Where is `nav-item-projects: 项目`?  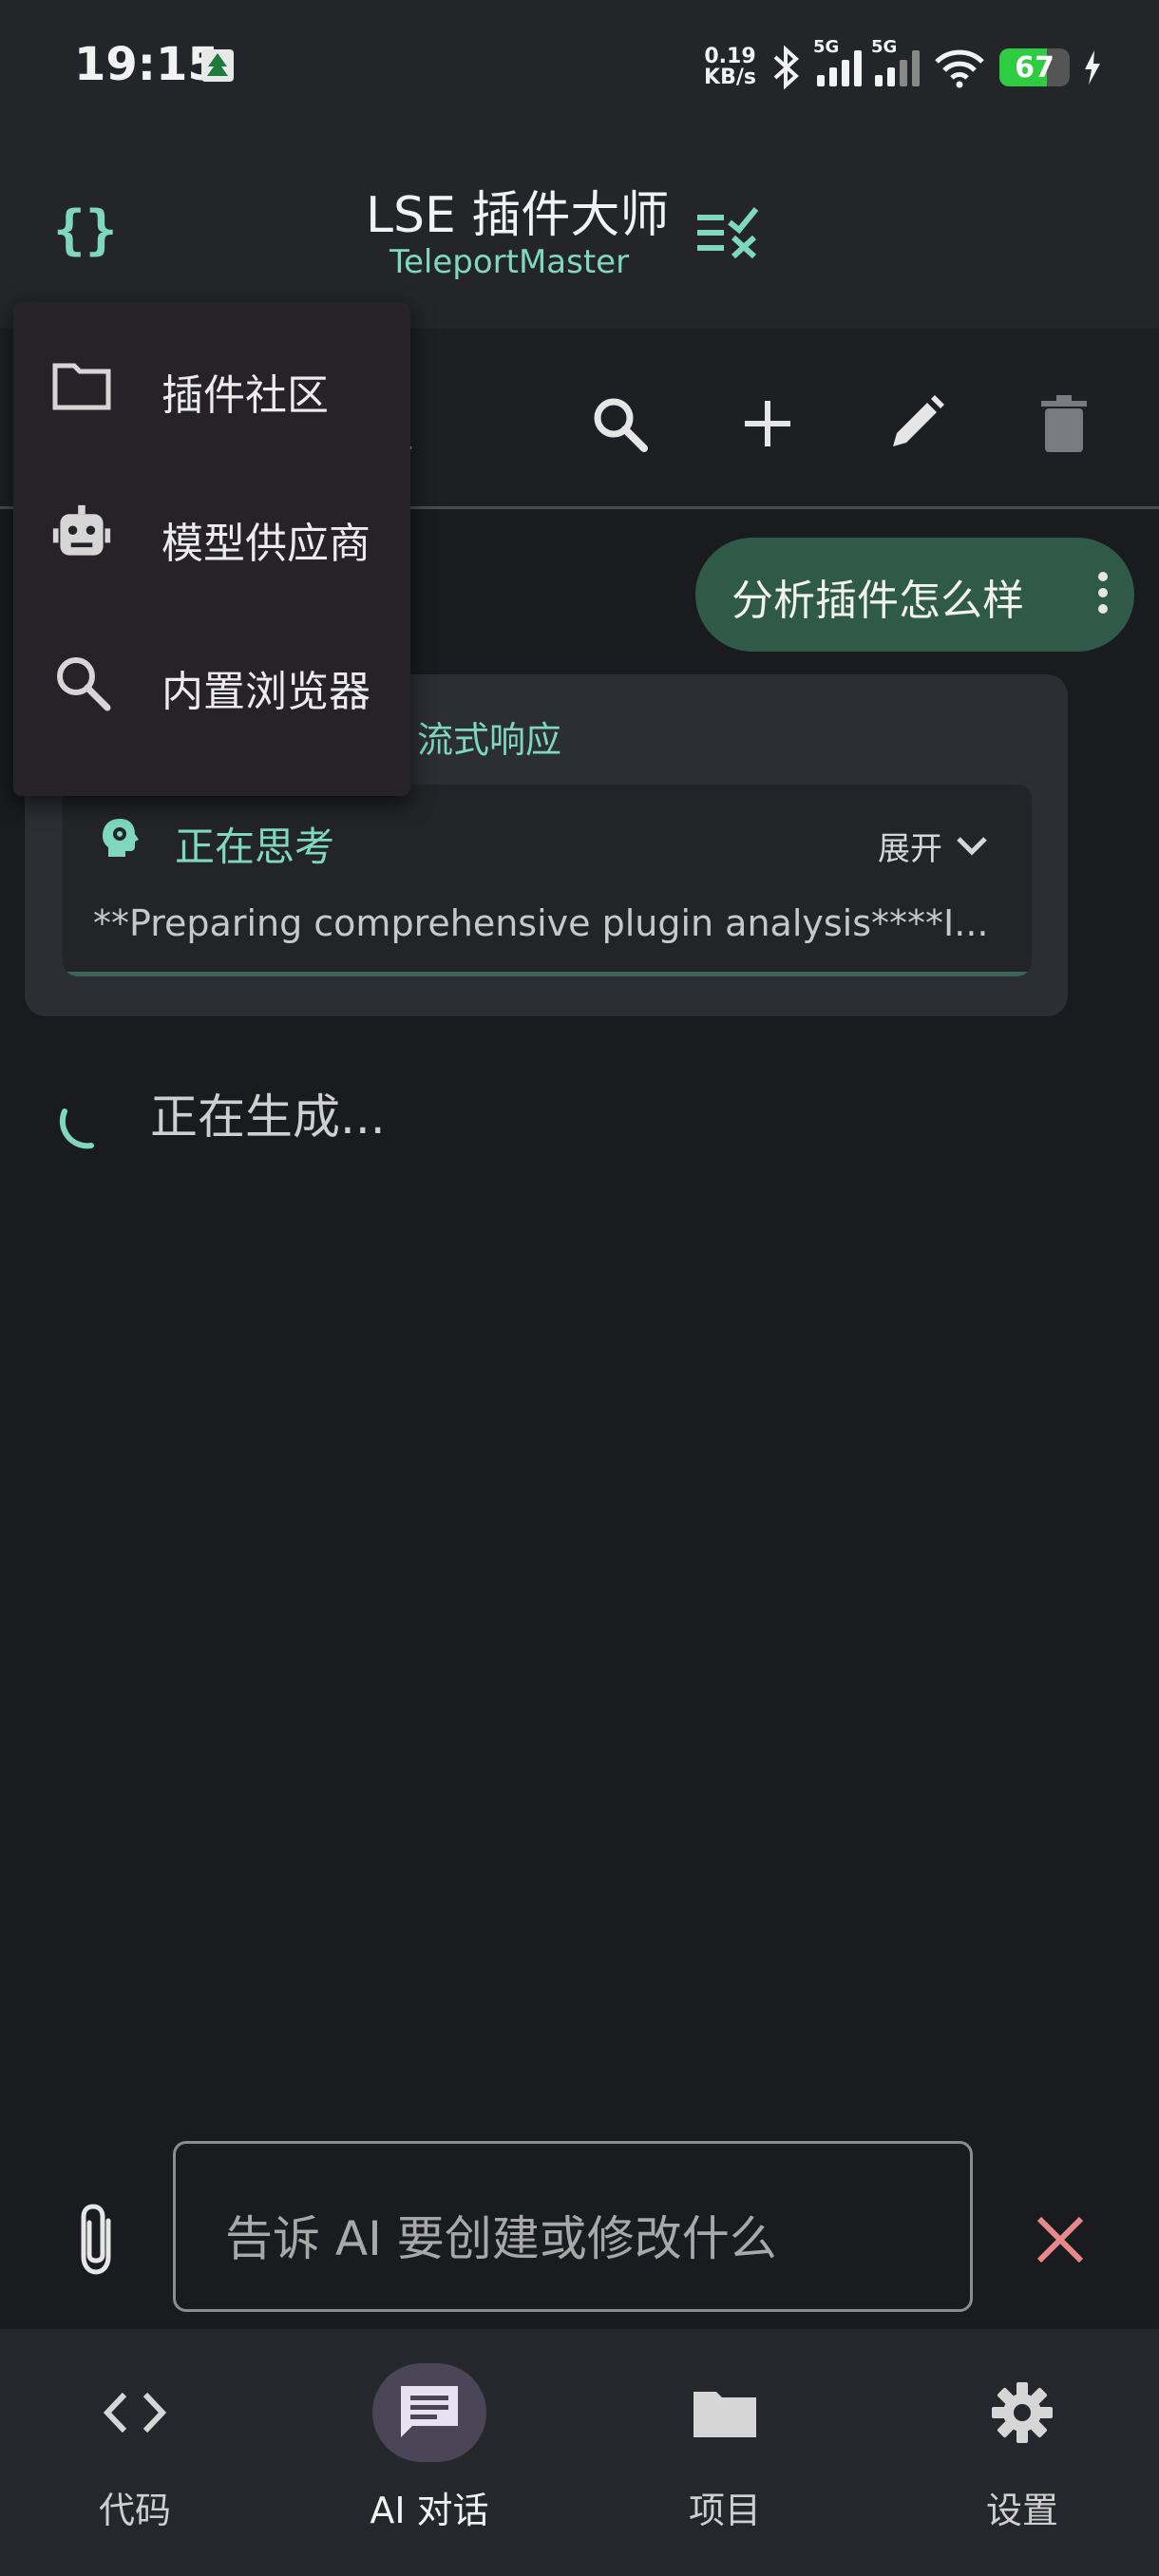 nav-item-projects: 项目 is located at coordinates (725, 2458).